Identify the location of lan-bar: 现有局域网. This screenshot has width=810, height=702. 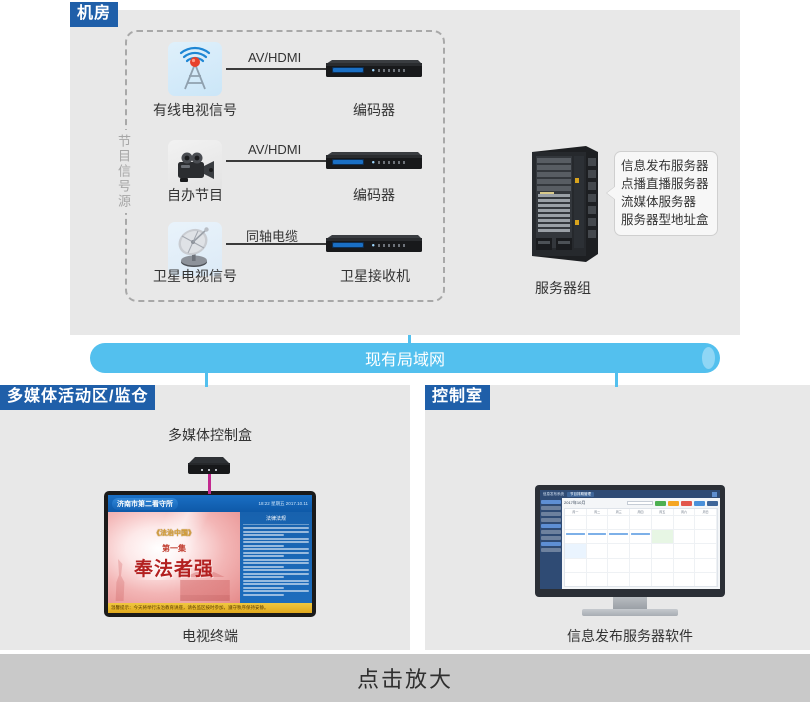
(405, 358).